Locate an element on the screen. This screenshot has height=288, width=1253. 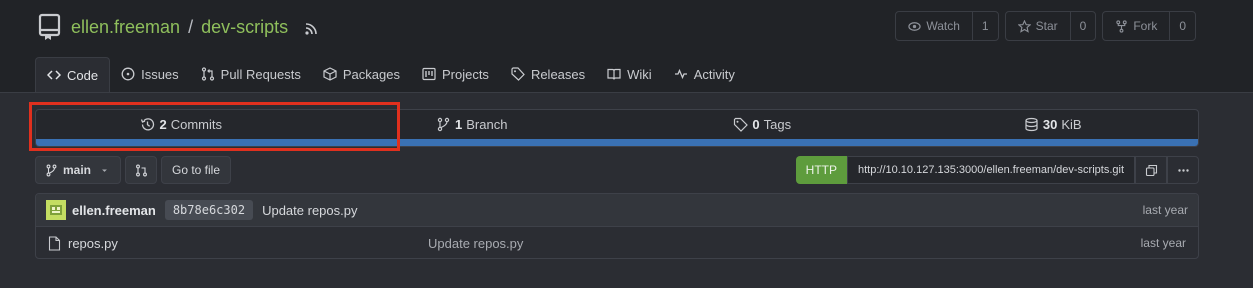
clone-protocol-button: HTTP is located at coordinates (821, 170).